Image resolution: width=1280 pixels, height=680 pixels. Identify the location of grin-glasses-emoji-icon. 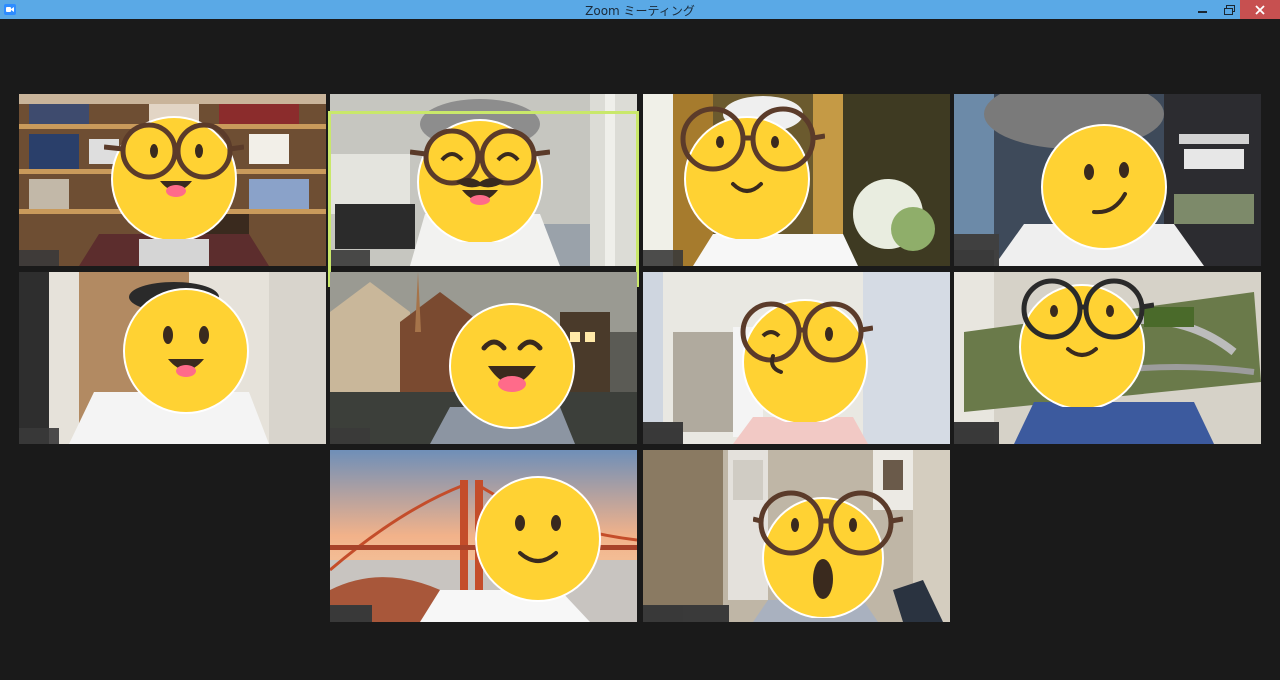
(174, 177).